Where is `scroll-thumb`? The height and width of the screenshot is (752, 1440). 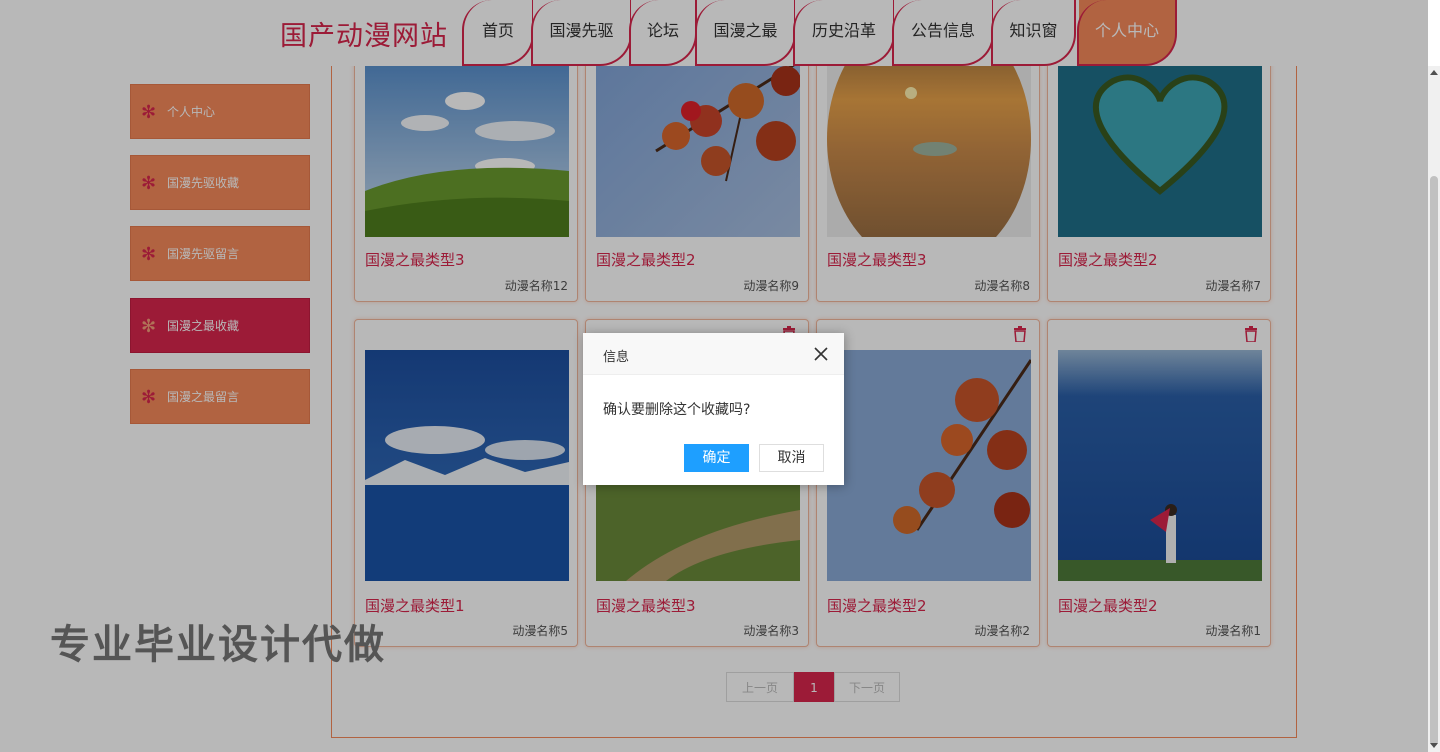
scroll-thumb is located at coordinates (1434, 461).